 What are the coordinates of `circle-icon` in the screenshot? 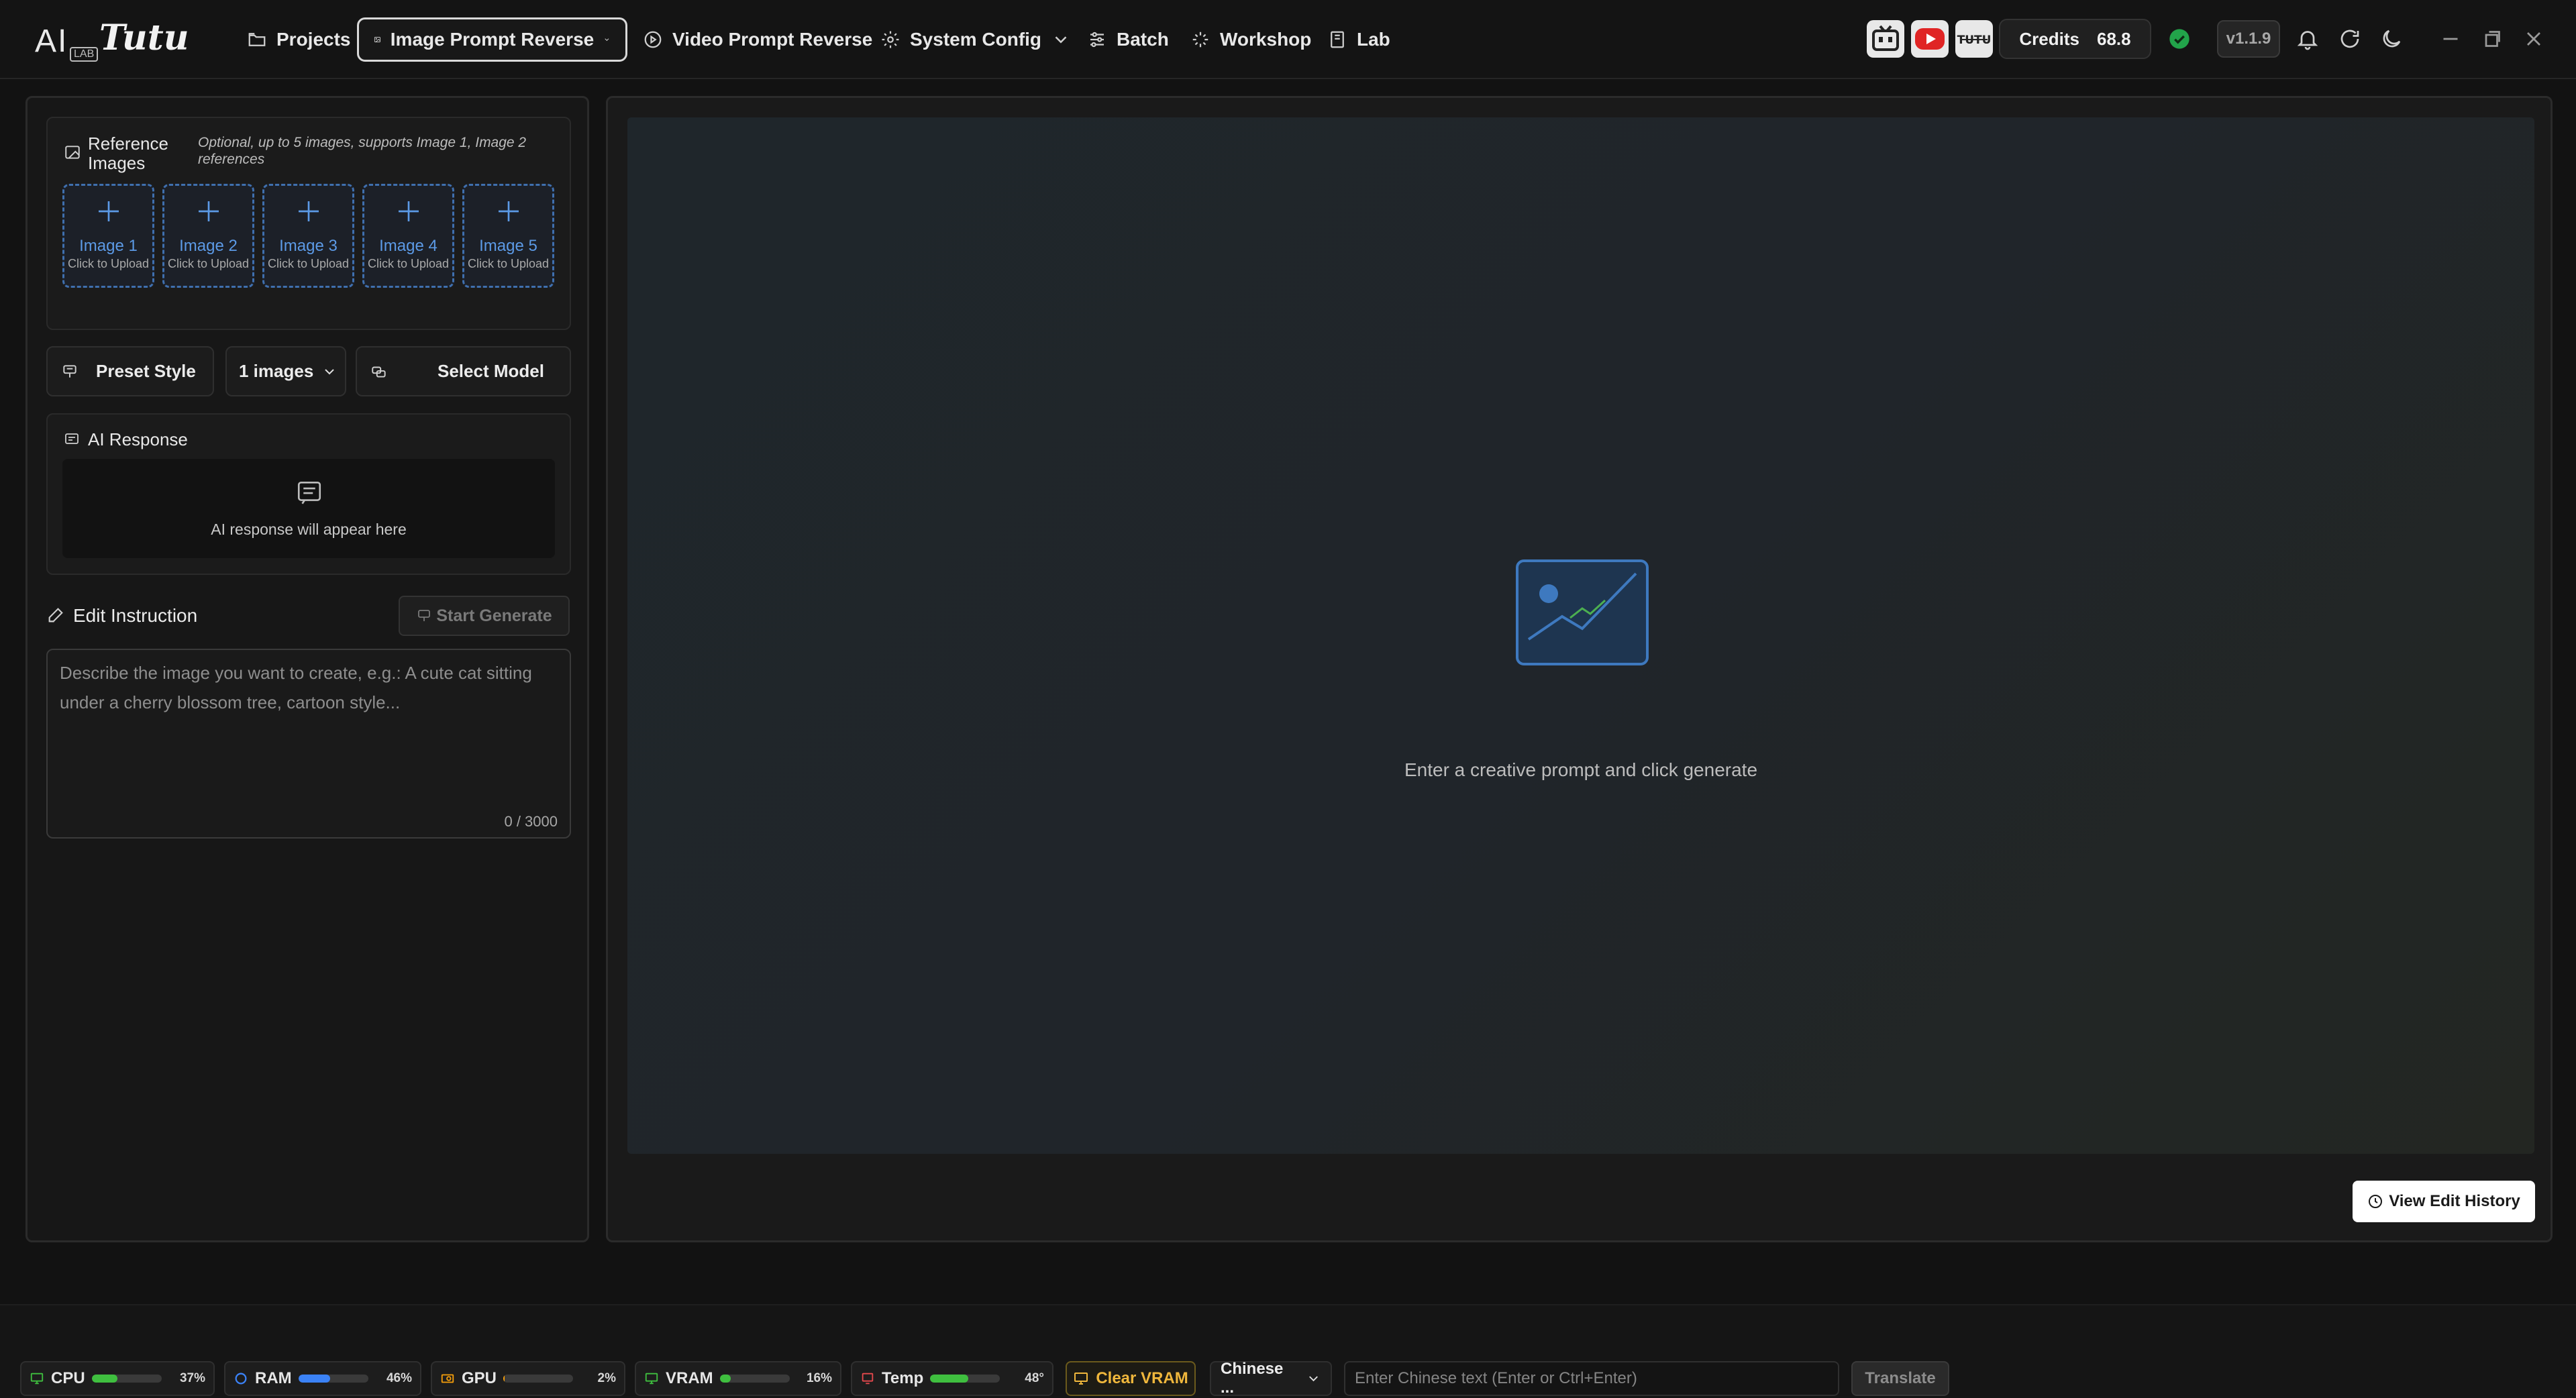 It's located at (241, 1379).